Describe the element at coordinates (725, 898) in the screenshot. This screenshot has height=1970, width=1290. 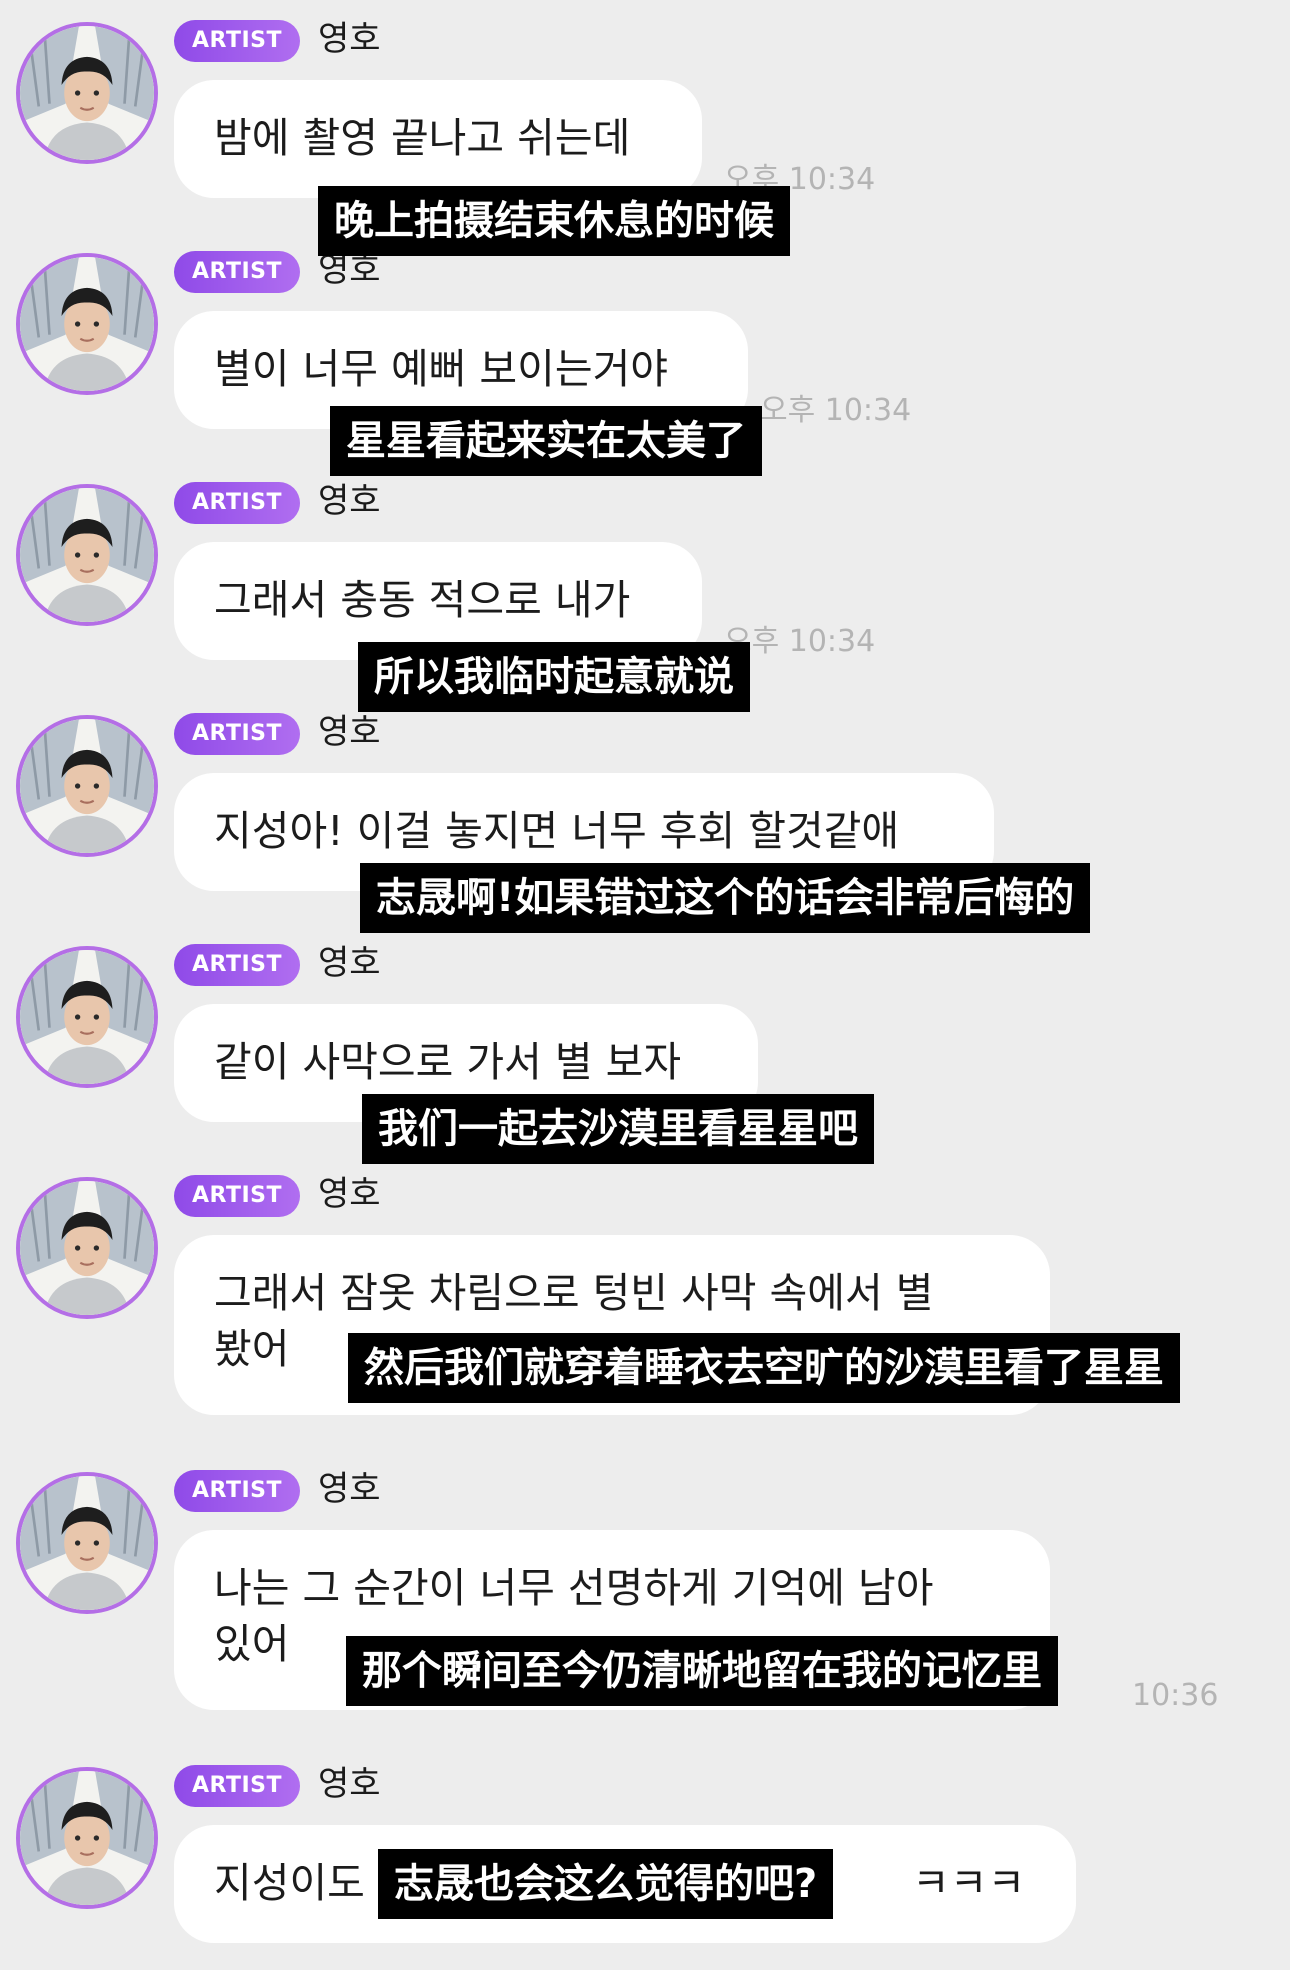
I see `subtitle-caption: 志晟啊!如果错过这个的话会非常后悔的` at that location.